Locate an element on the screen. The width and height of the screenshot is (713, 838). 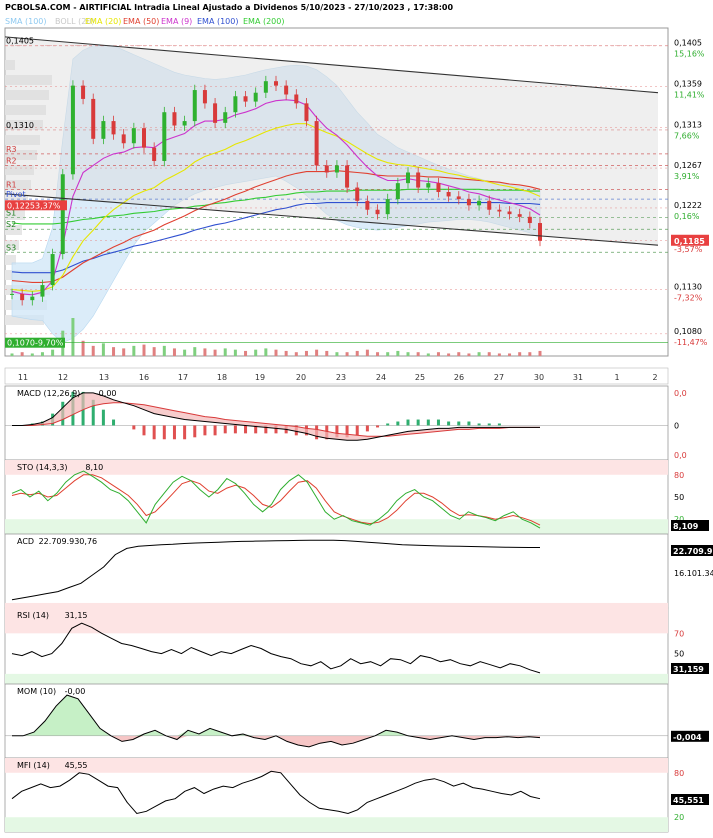
macd-value: -0,00 is located at coordinates (106, 393).